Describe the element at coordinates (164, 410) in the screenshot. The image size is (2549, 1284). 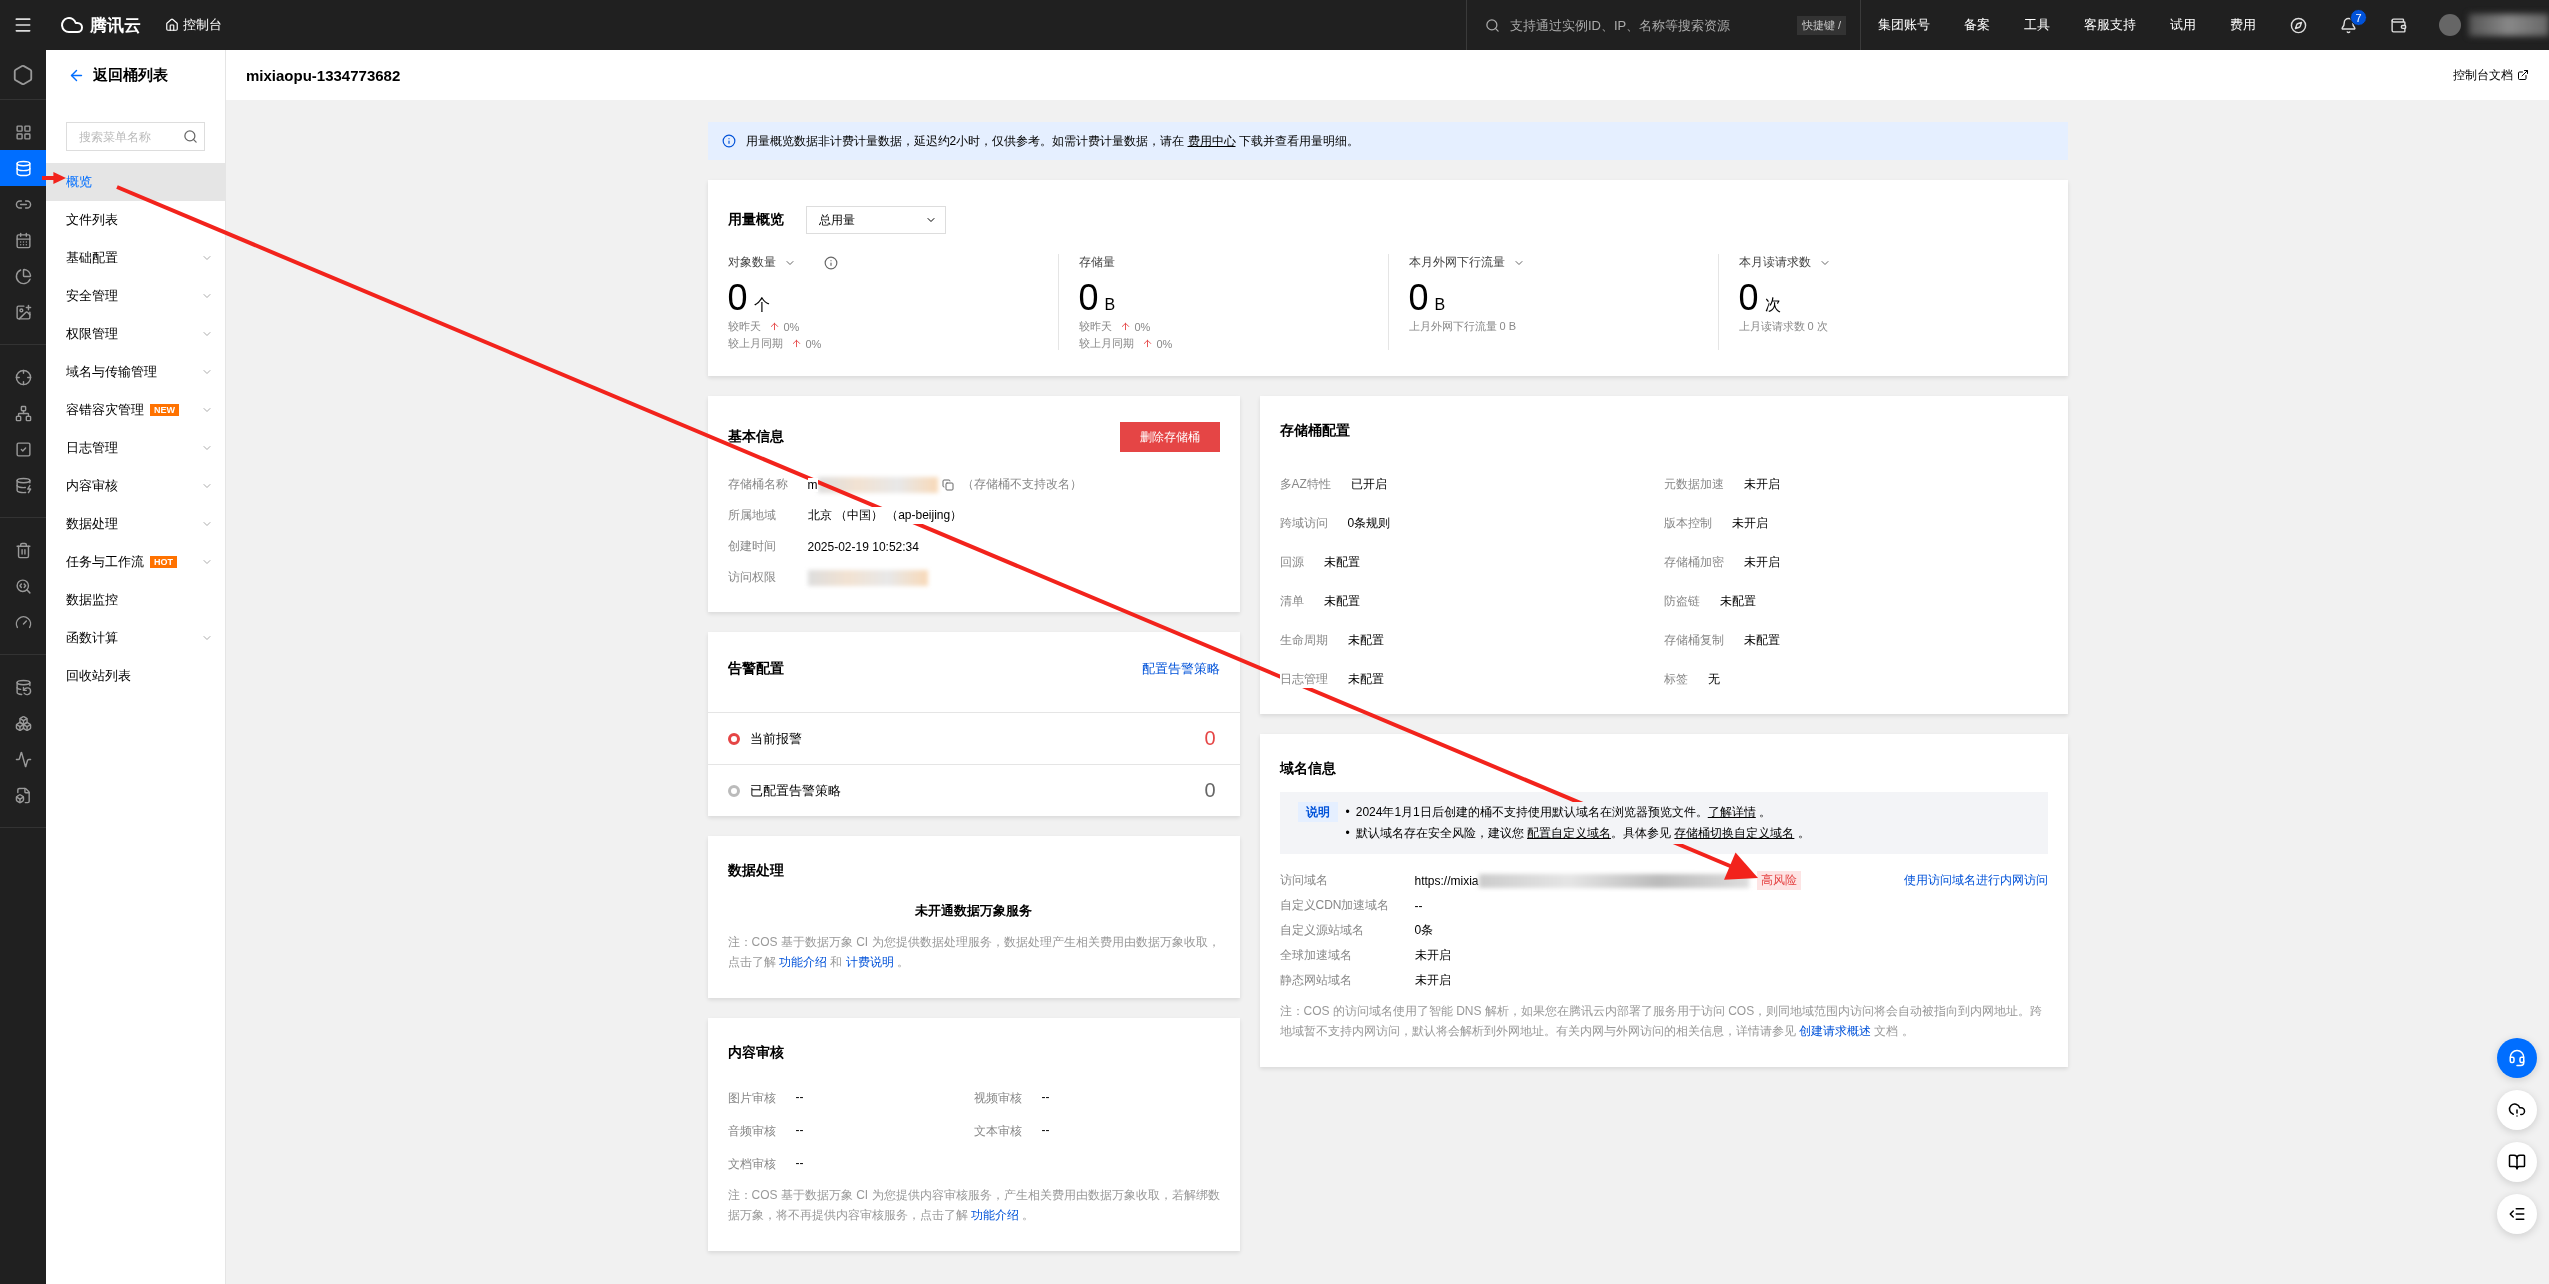
I see `menu-tag: NEW` at that location.